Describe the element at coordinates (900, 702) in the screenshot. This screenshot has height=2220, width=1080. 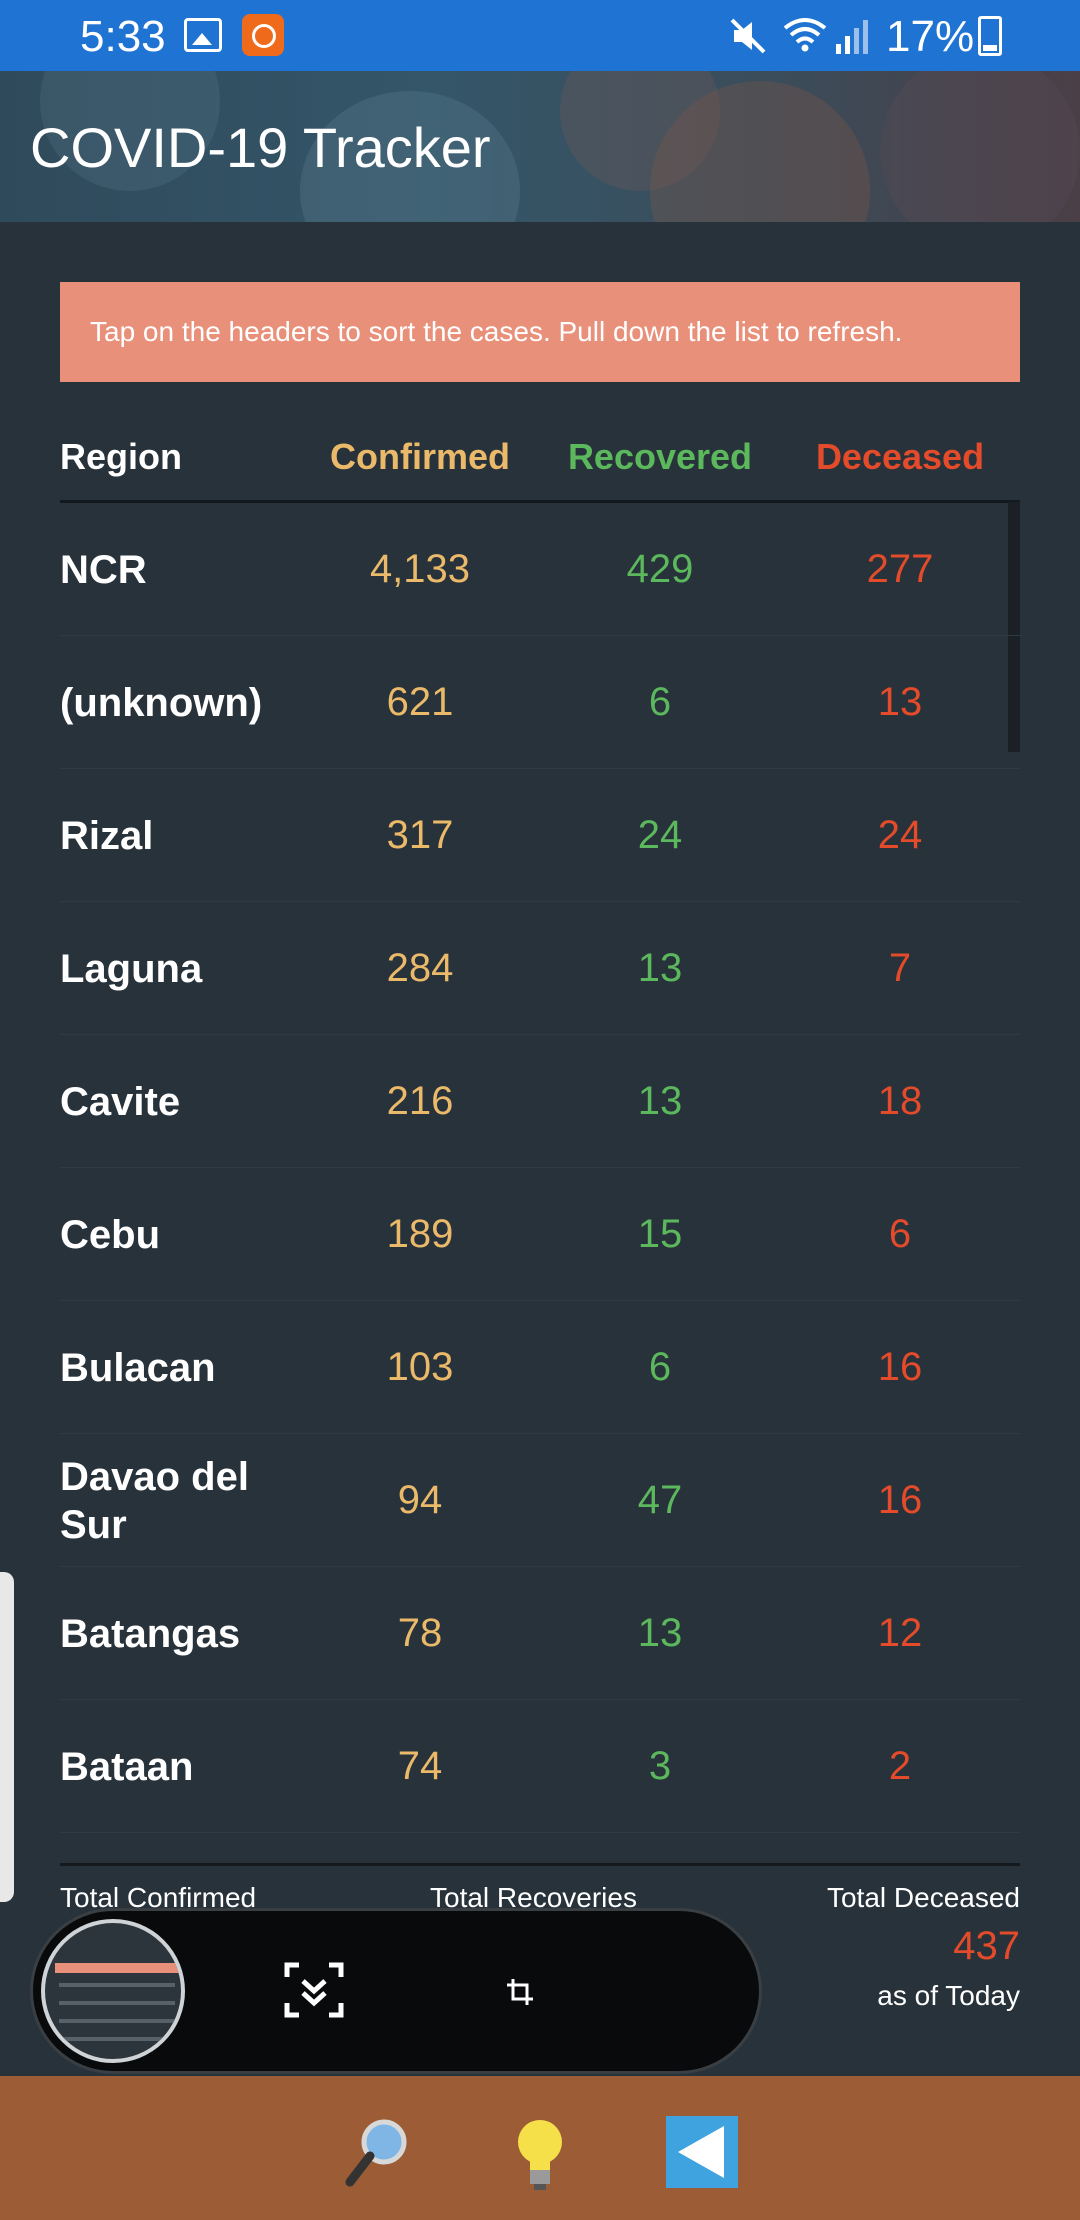
I see `cell-deceased: 13` at that location.